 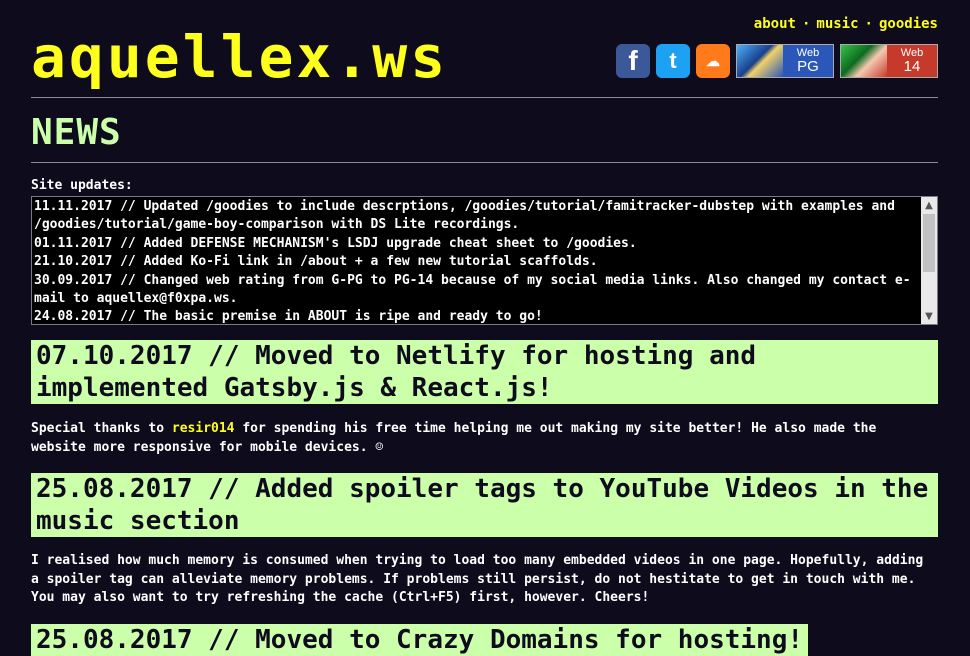 I want to click on facebook-icon: f, so click(x=633, y=61).